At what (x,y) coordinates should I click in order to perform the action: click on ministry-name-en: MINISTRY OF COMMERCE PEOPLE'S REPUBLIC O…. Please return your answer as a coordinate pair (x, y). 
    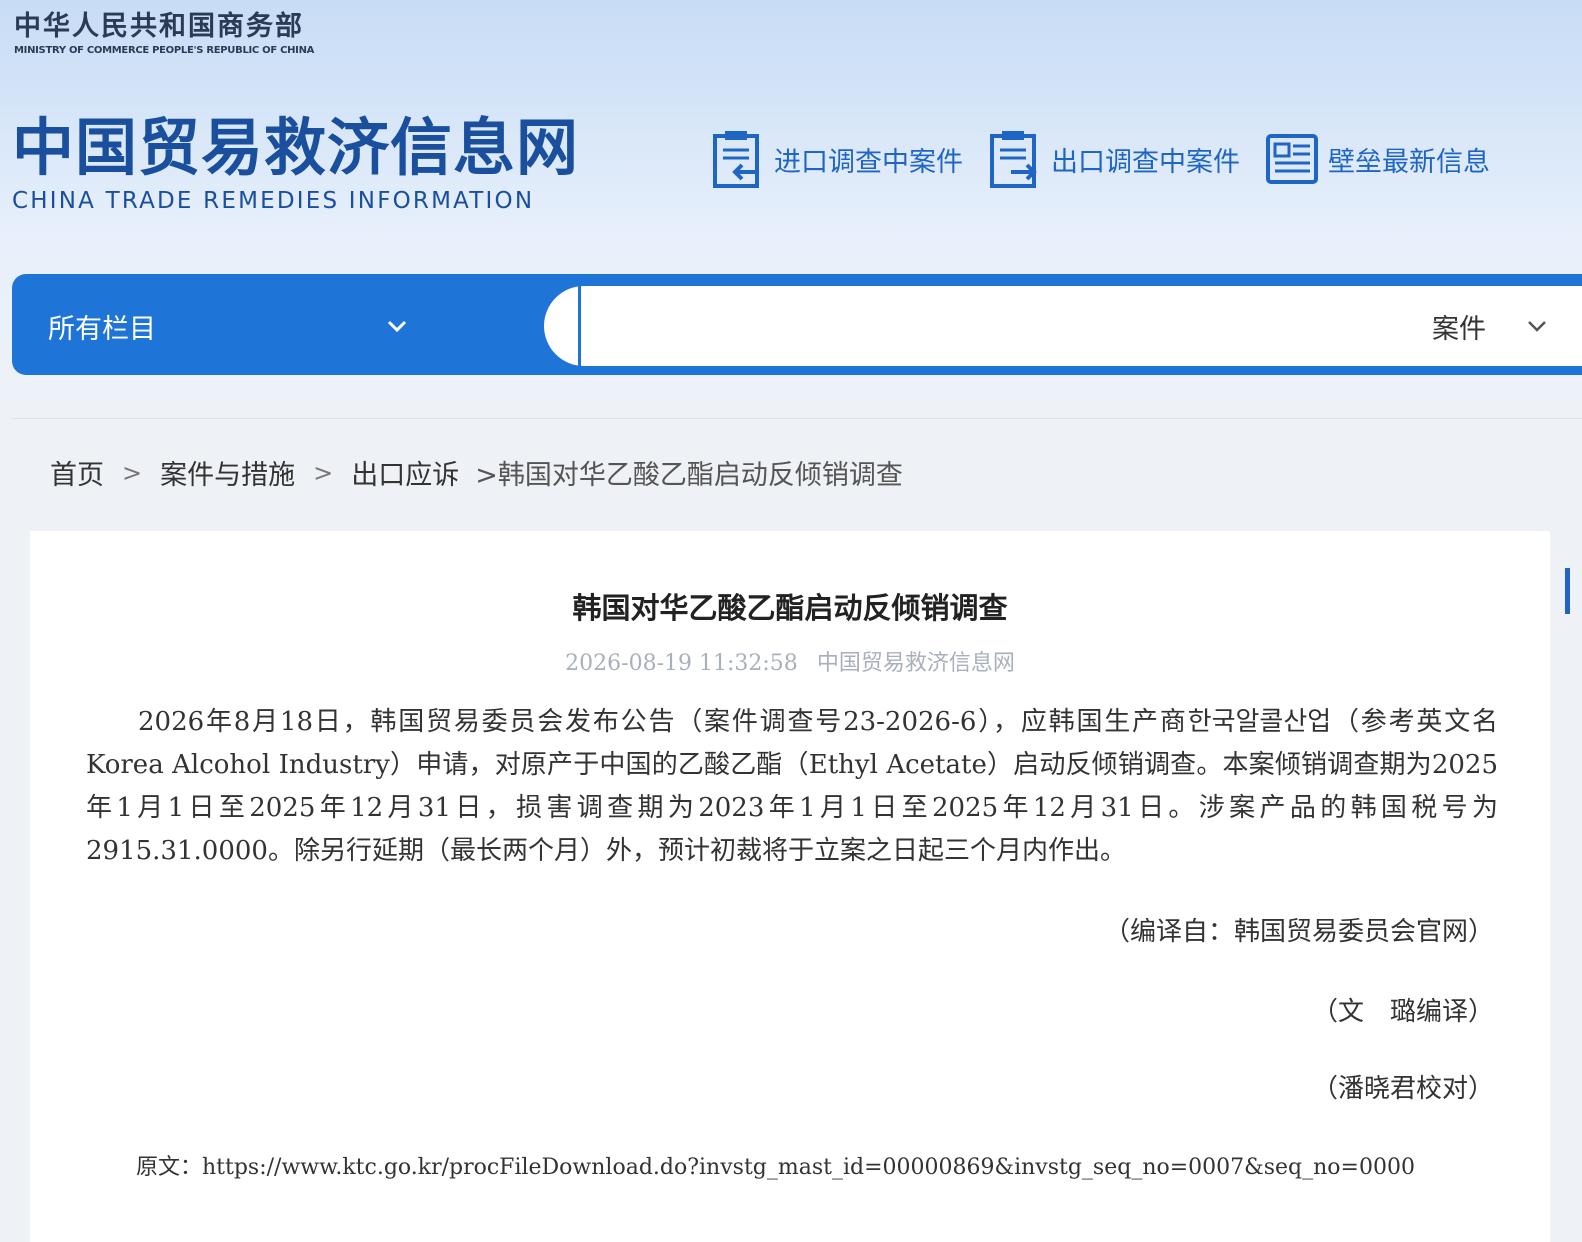
    Looking at the image, I should click on (164, 50).